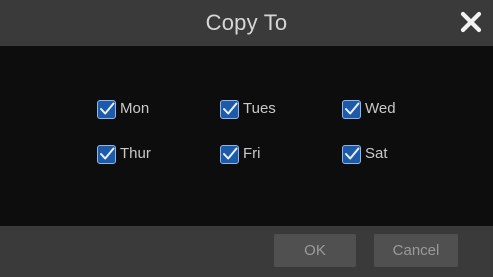  I want to click on day-label: Sat, so click(376, 153).